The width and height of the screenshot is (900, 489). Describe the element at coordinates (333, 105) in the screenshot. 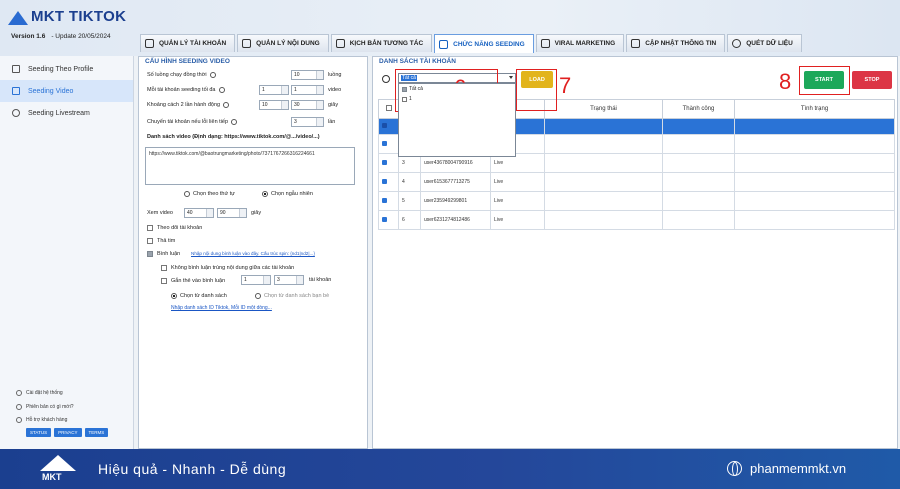

I see `delay-unit: giây` at that location.